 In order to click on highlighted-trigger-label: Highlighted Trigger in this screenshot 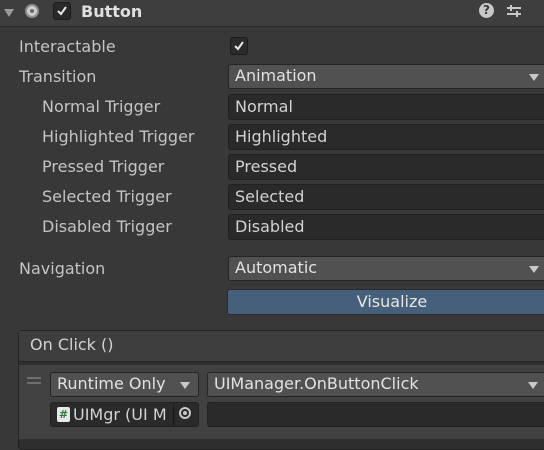, I will do `click(118, 136)`.